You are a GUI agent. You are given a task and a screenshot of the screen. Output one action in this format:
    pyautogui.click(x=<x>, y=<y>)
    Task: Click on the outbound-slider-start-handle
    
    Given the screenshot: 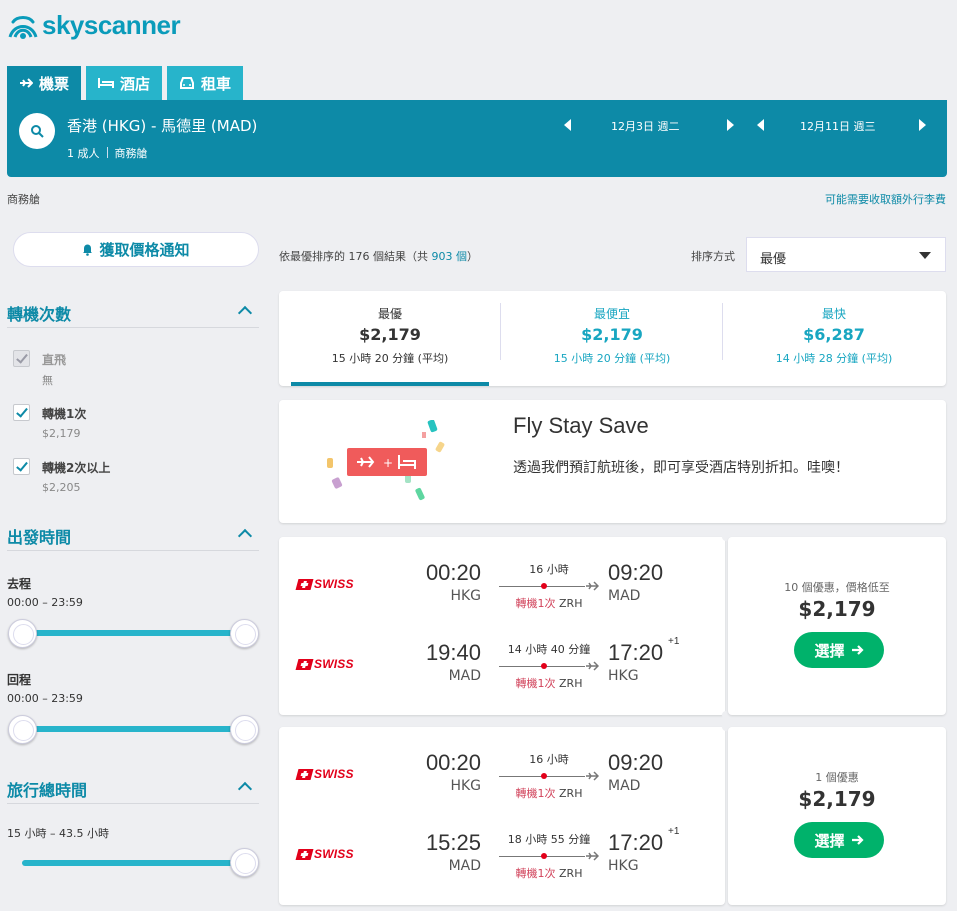 What is the action you would take?
    pyautogui.click(x=22, y=633)
    